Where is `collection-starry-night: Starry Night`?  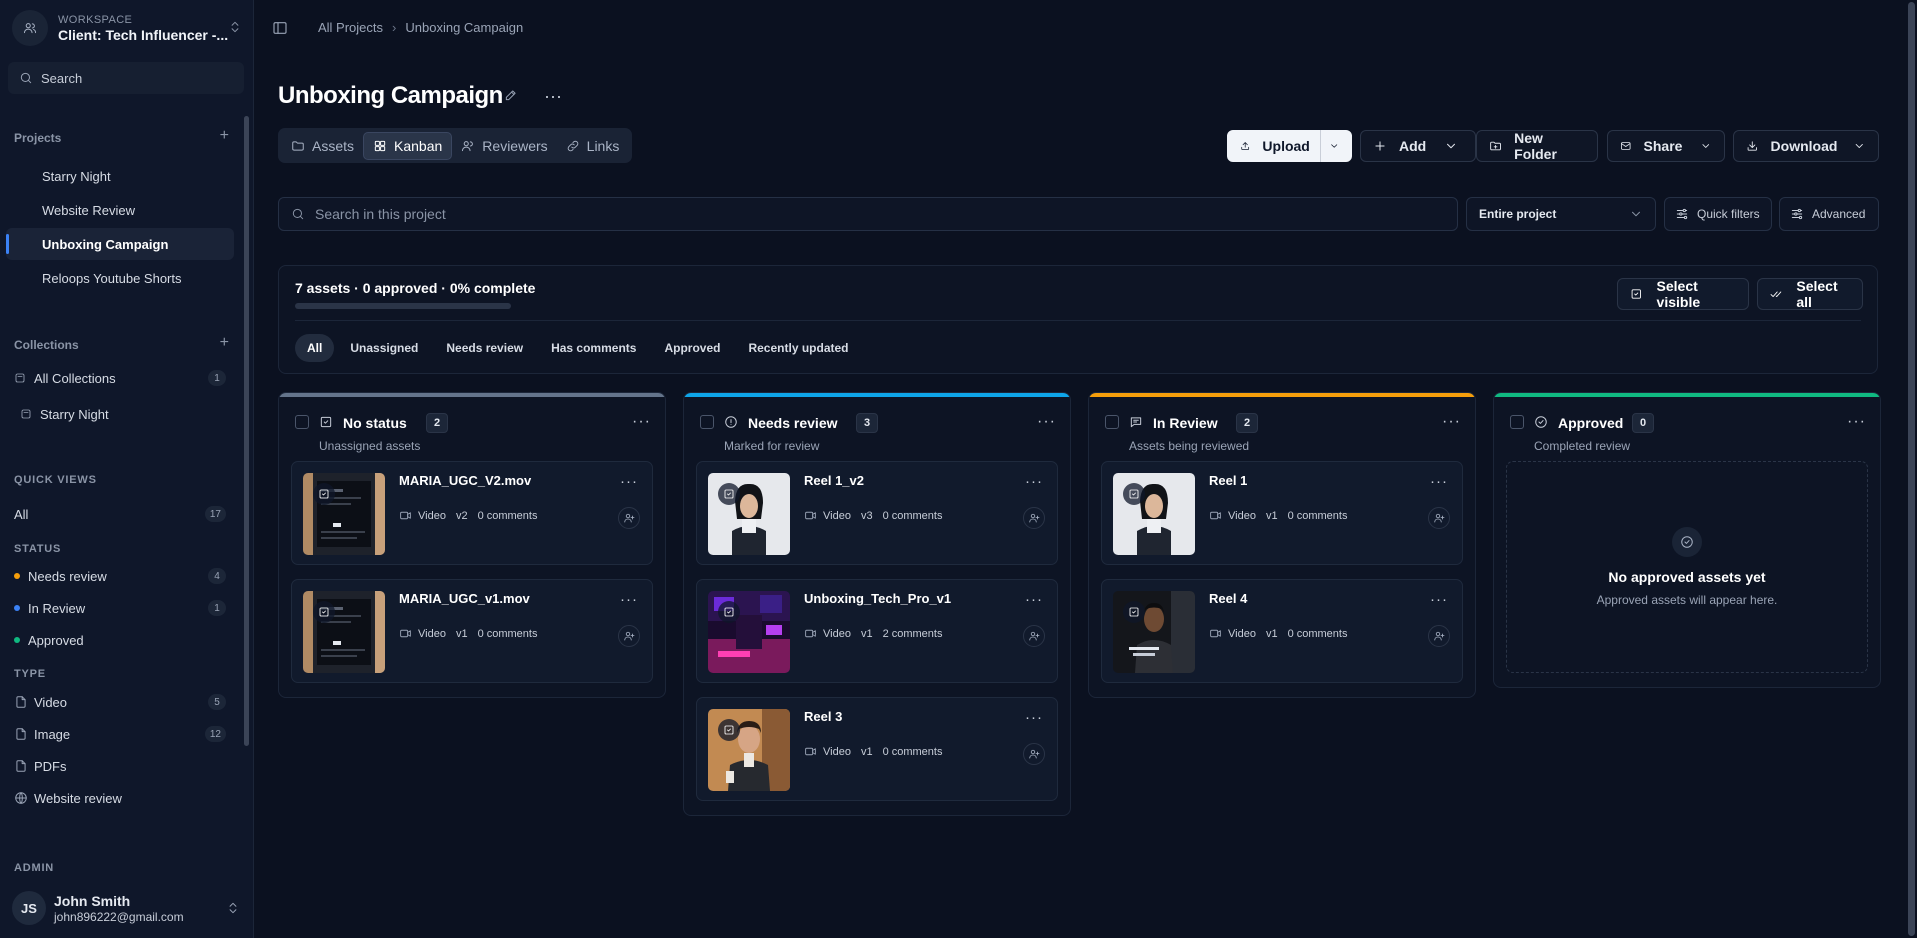 collection-starry-night: Starry Night is located at coordinates (126, 414).